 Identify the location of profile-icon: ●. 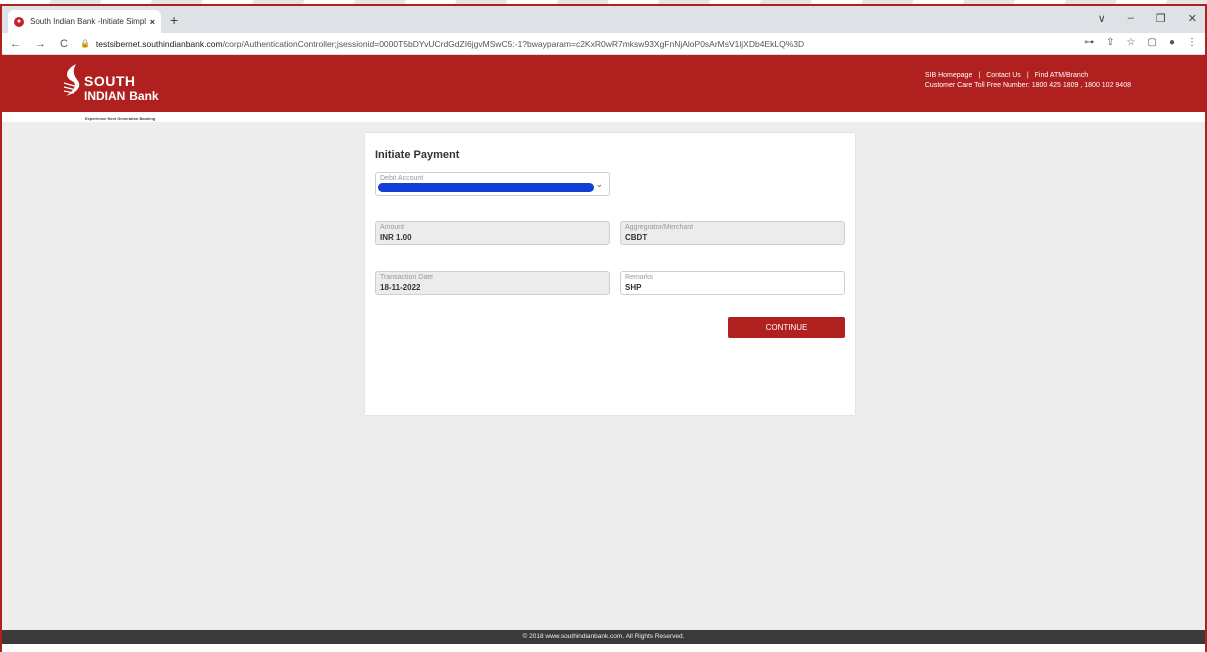
(1172, 42).